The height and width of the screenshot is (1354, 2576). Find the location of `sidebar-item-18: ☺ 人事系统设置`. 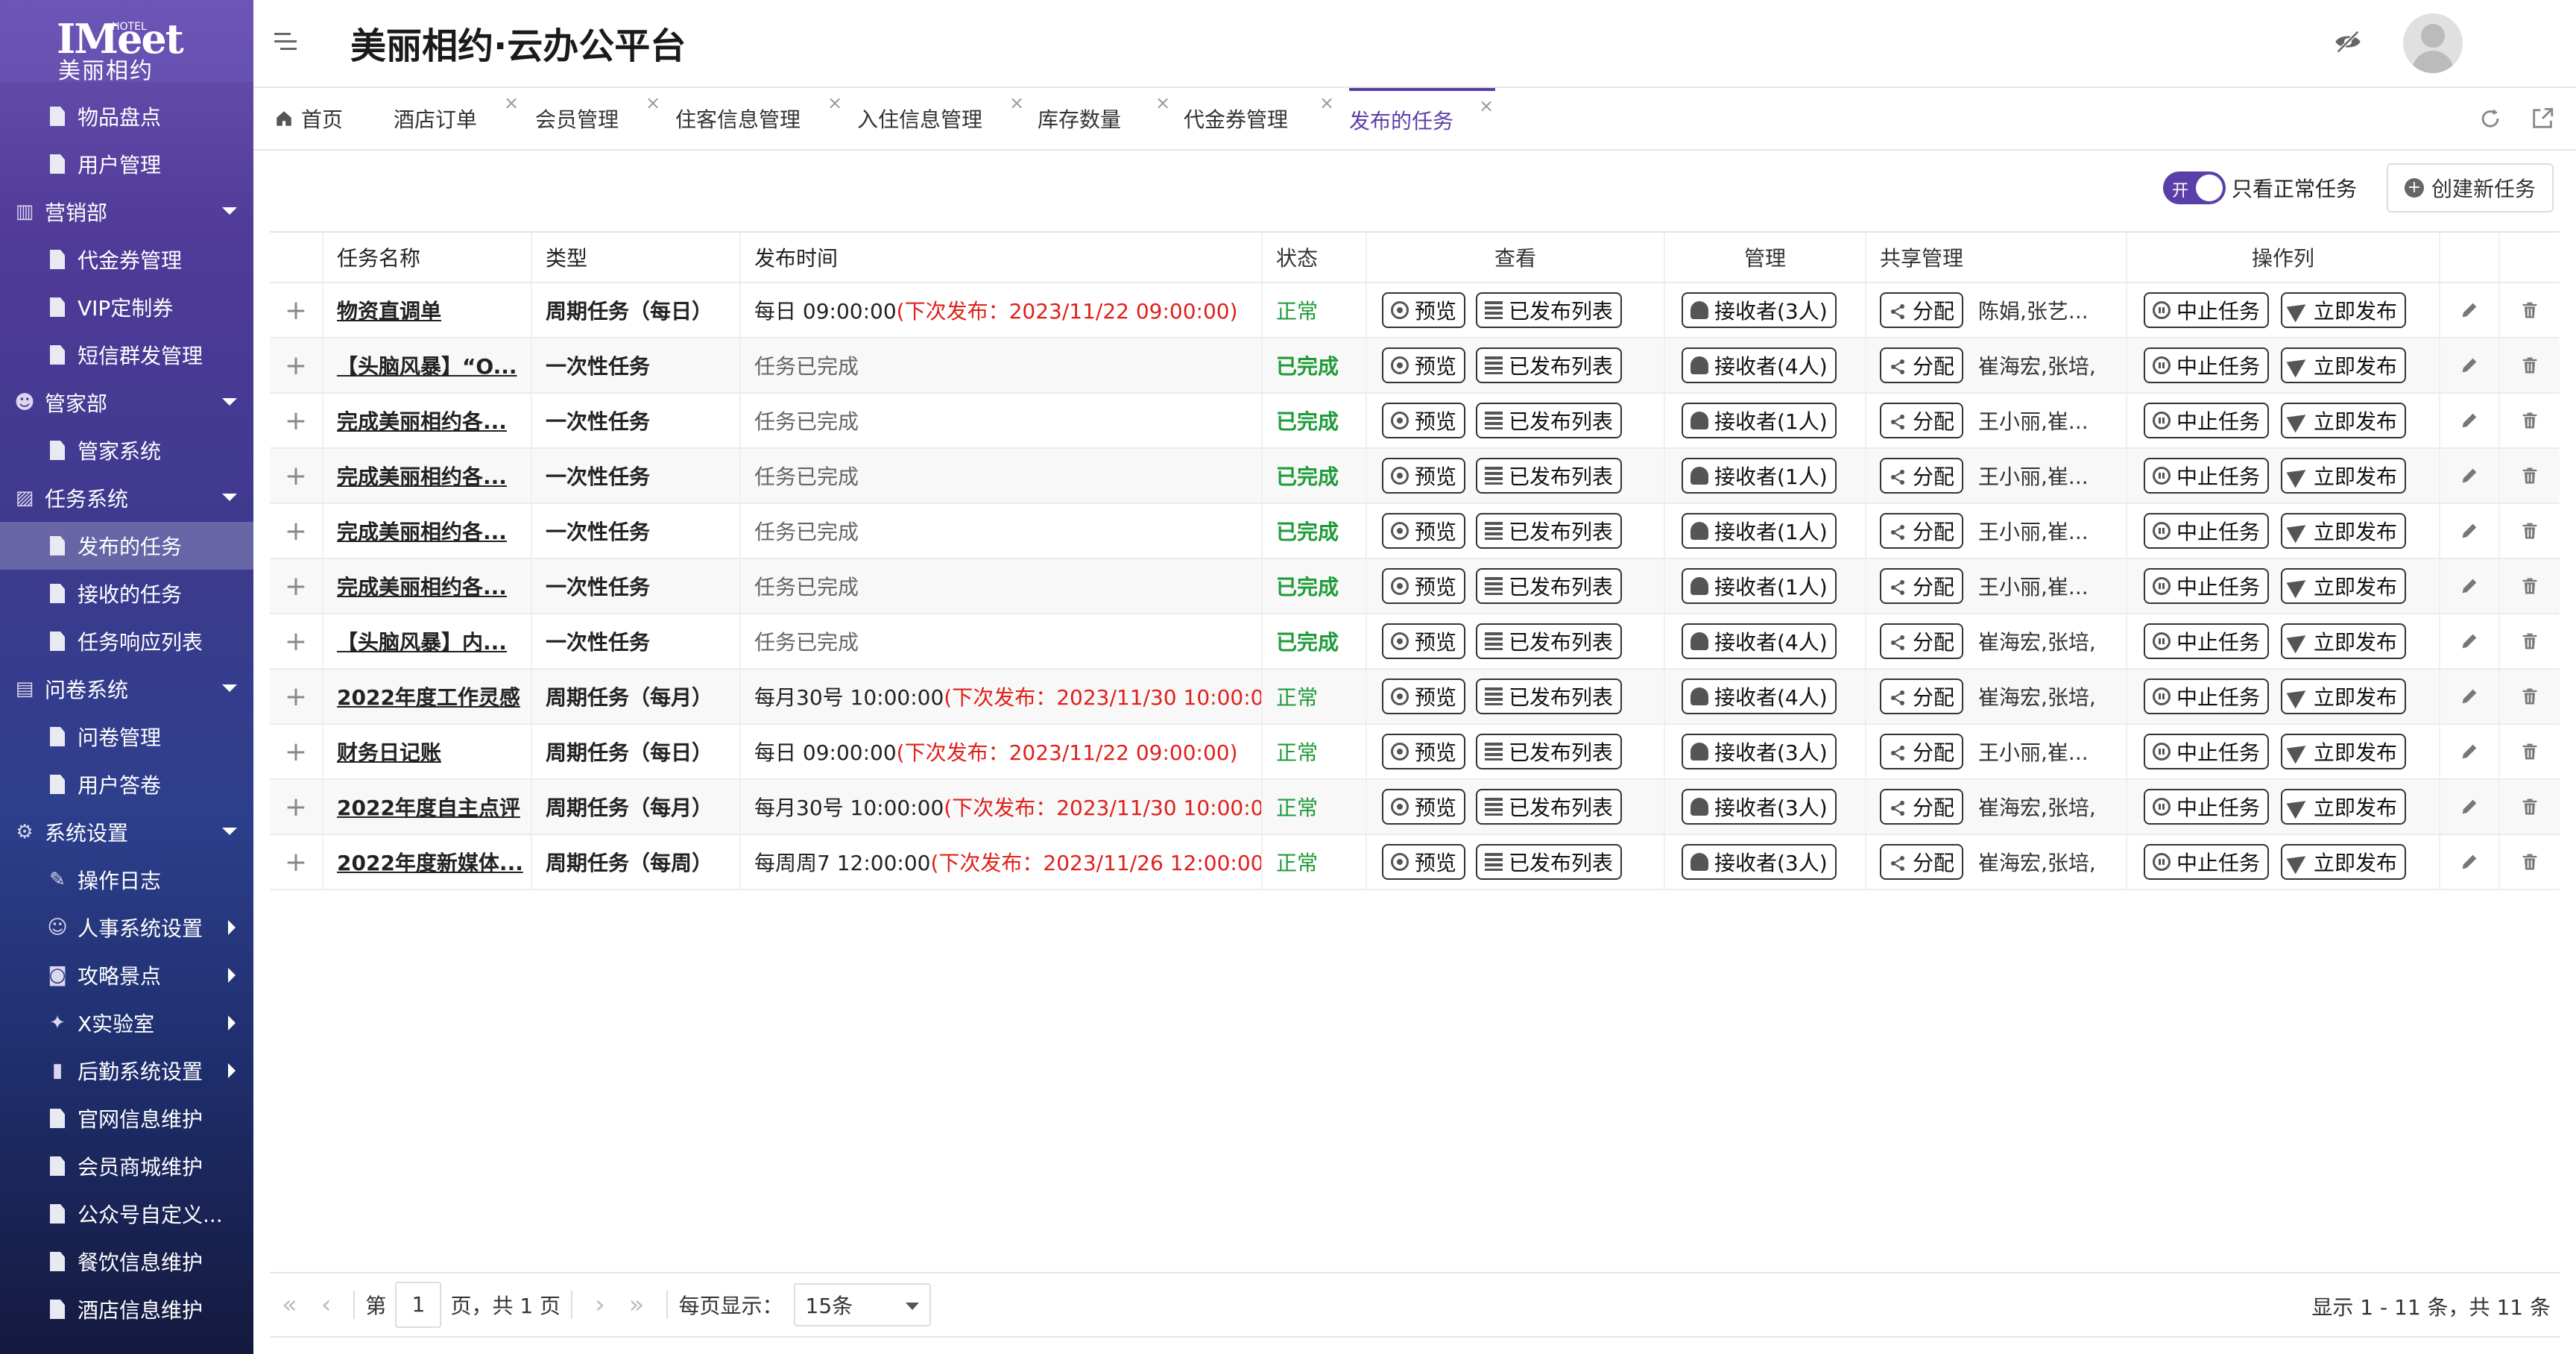

sidebar-item-18: ☺ 人事系统设置 is located at coordinates (126, 928).